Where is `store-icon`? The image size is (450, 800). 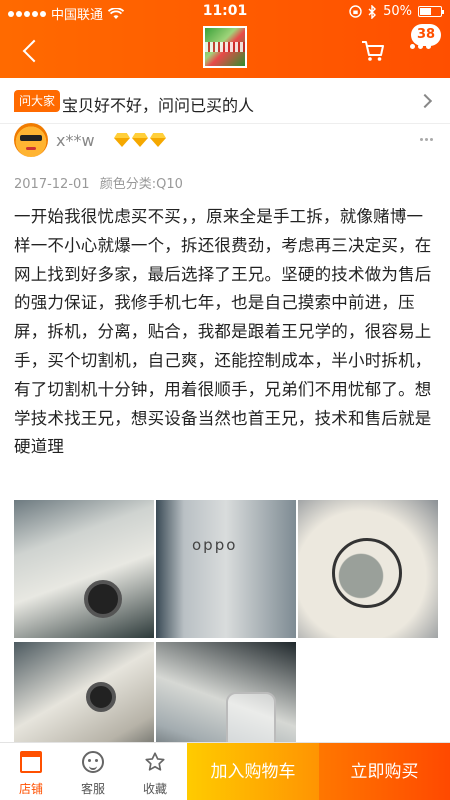 store-icon is located at coordinates (31, 762).